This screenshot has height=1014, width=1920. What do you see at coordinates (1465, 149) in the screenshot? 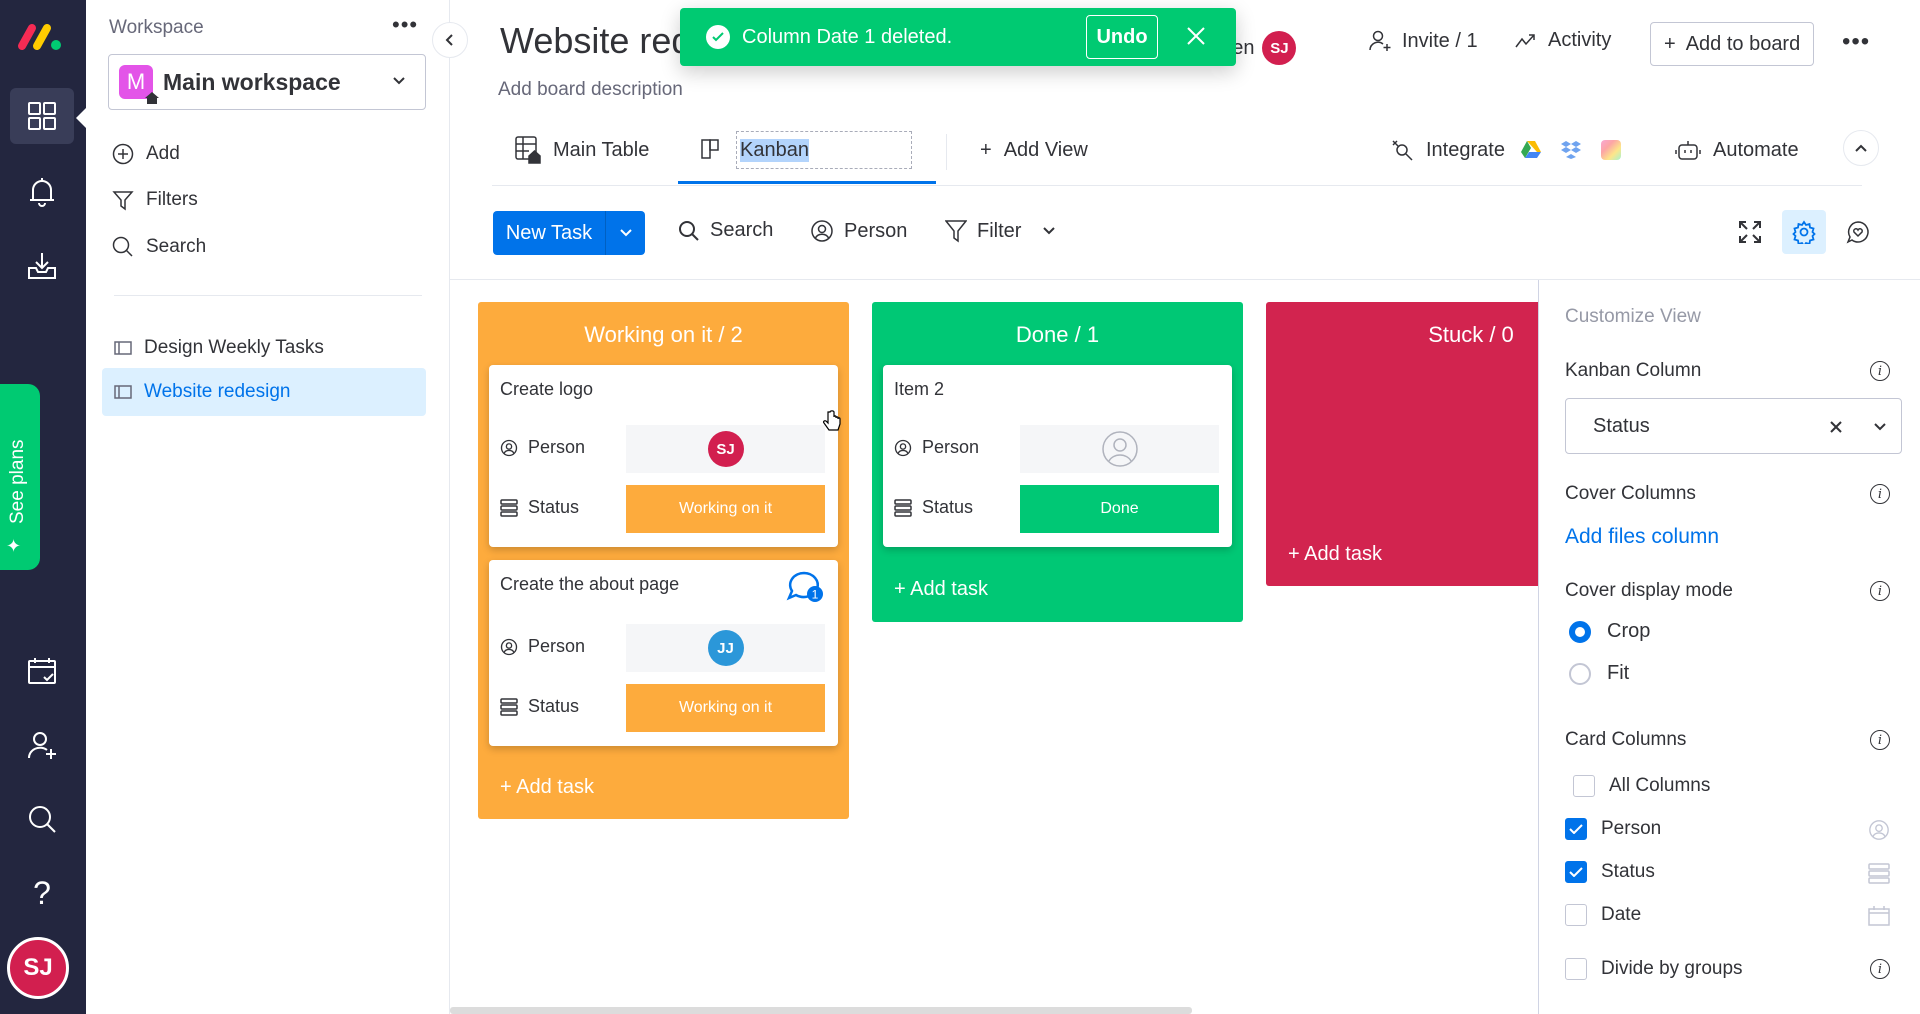
I see `integrate-label: Integrate` at bounding box center [1465, 149].